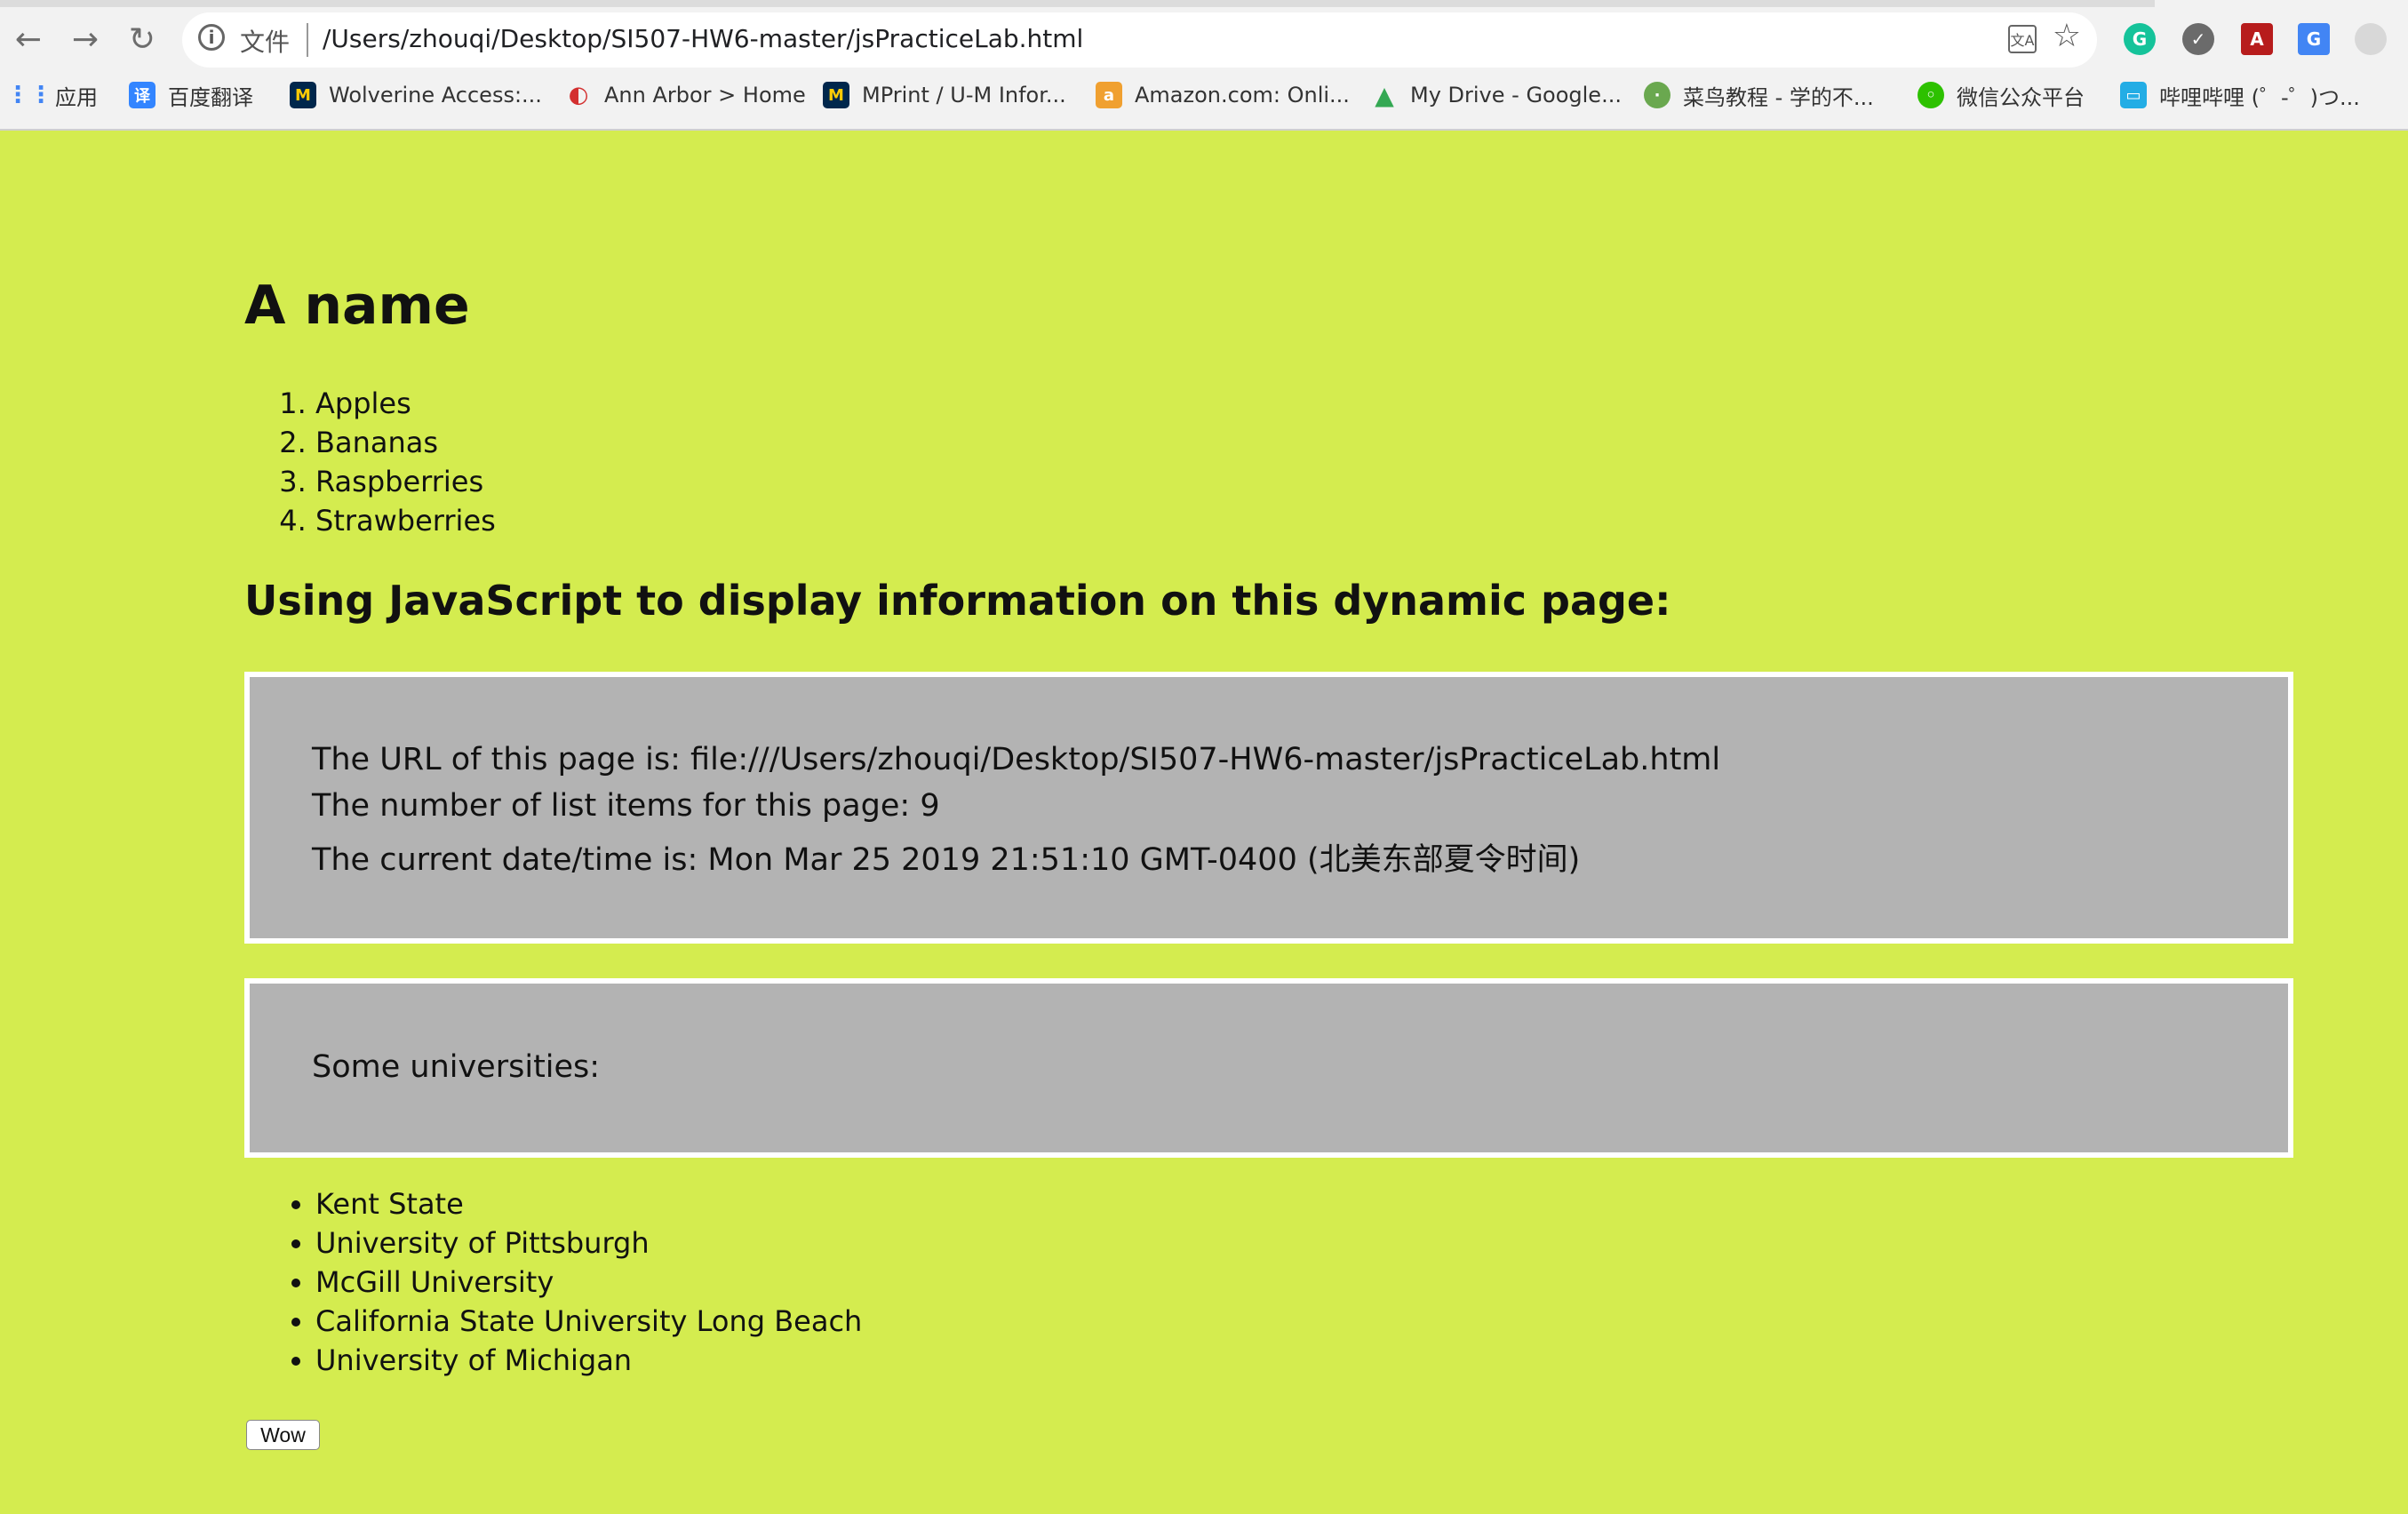 The height and width of the screenshot is (1514, 2408). What do you see at coordinates (1268, 1068) in the screenshot?
I see `universities-box: Some universities:` at bounding box center [1268, 1068].